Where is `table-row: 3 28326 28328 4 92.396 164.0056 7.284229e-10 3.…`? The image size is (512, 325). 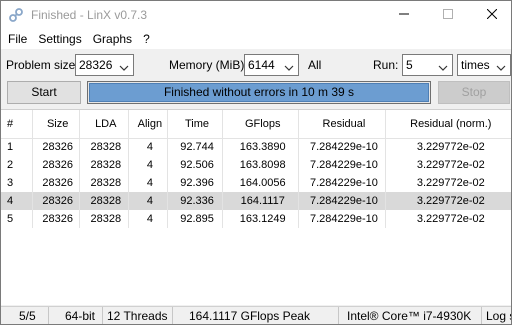
table-row: 3 28326 28328 4 92.396 164.0056 7.284229e-10 3.… is located at coordinates (256, 183).